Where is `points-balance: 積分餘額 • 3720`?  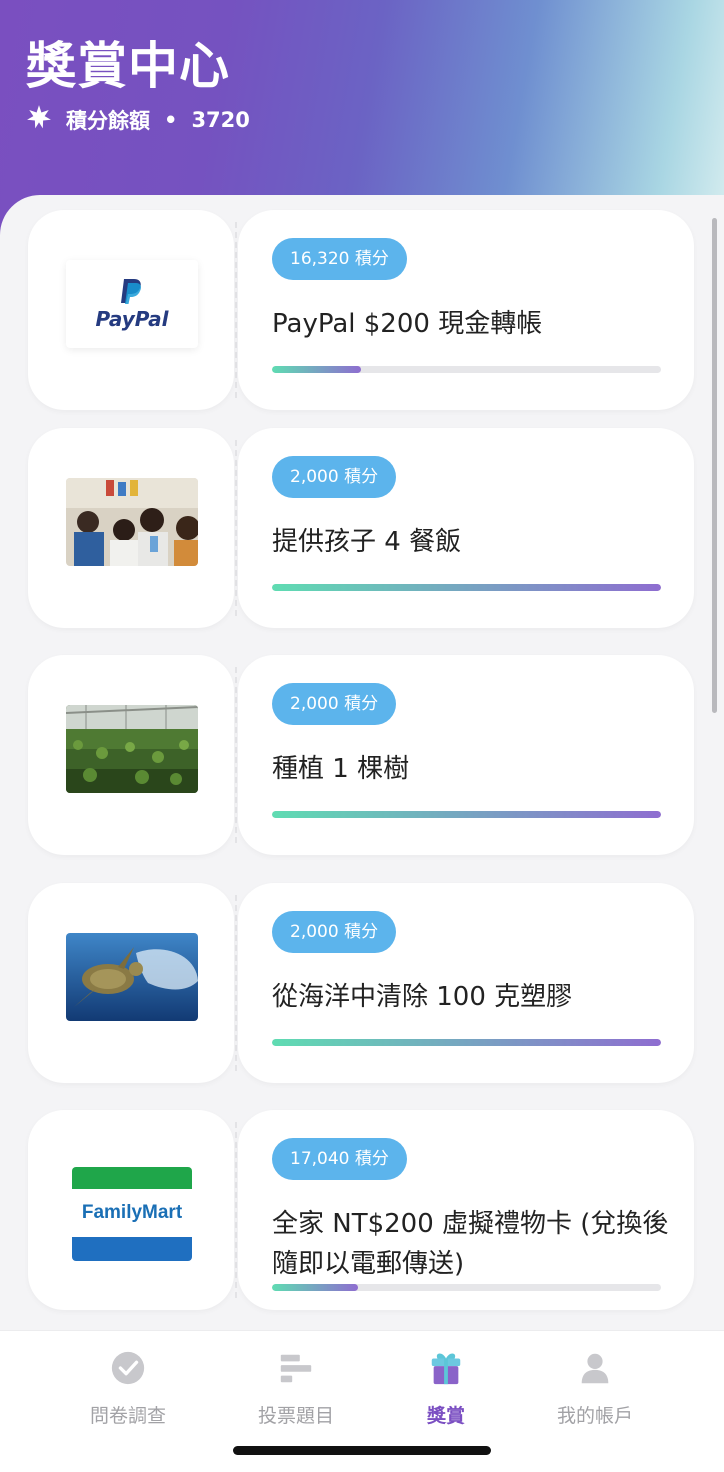
points-balance: 積分餘額 • 3720 is located at coordinates (138, 119).